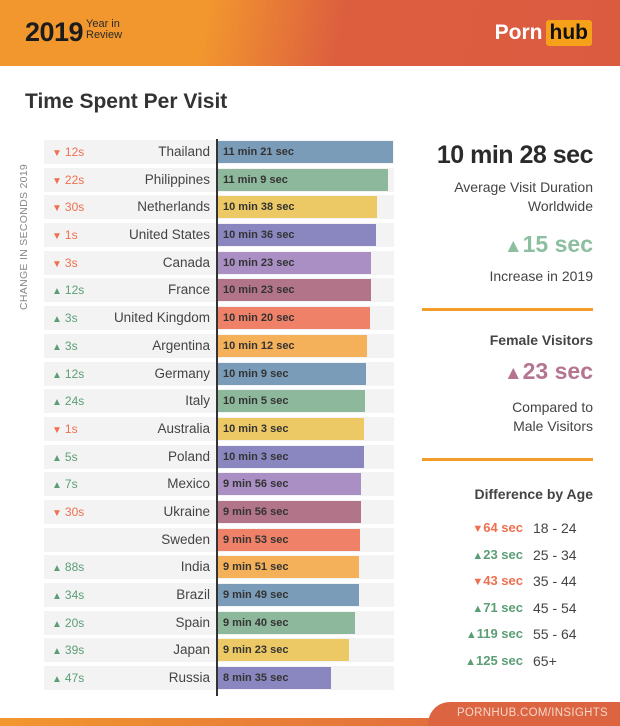  Describe the element at coordinates (54, 32) in the screenshot. I see `header-year: 2019` at that location.